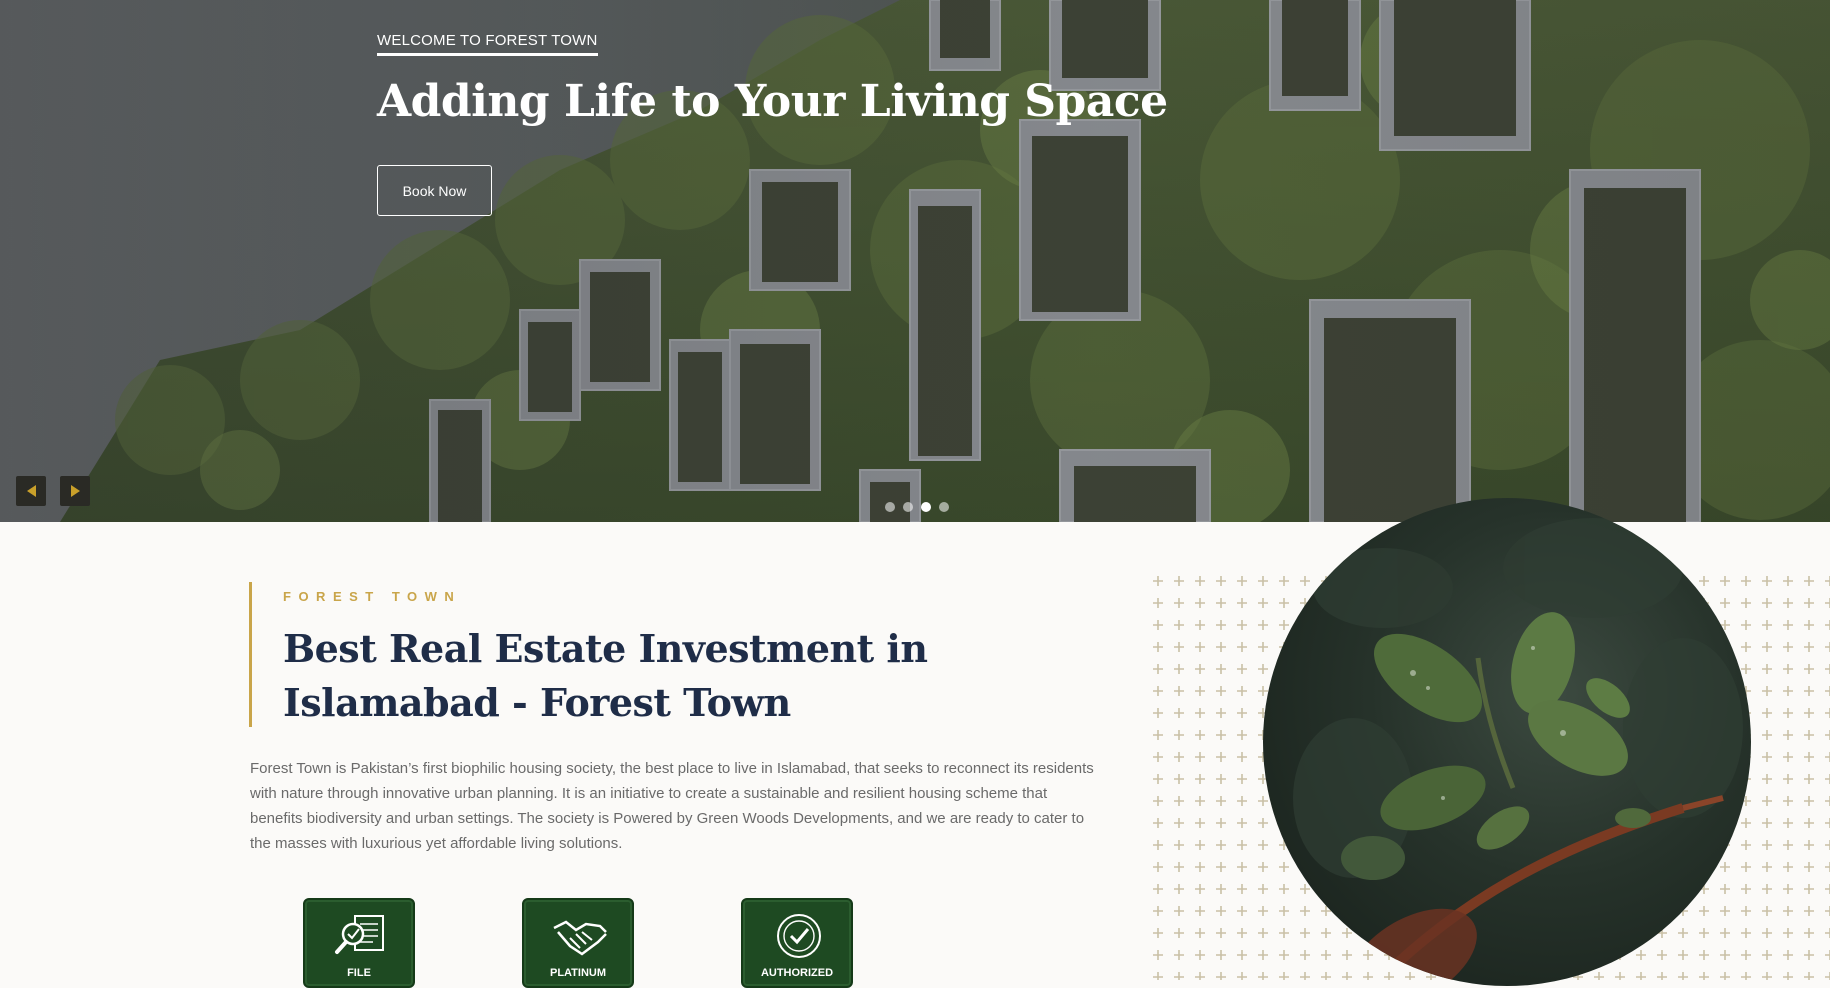  What do you see at coordinates (577, 973) in the screenshot?
I see `badge-label: PLATINUM` at bounding box center [577, 973].